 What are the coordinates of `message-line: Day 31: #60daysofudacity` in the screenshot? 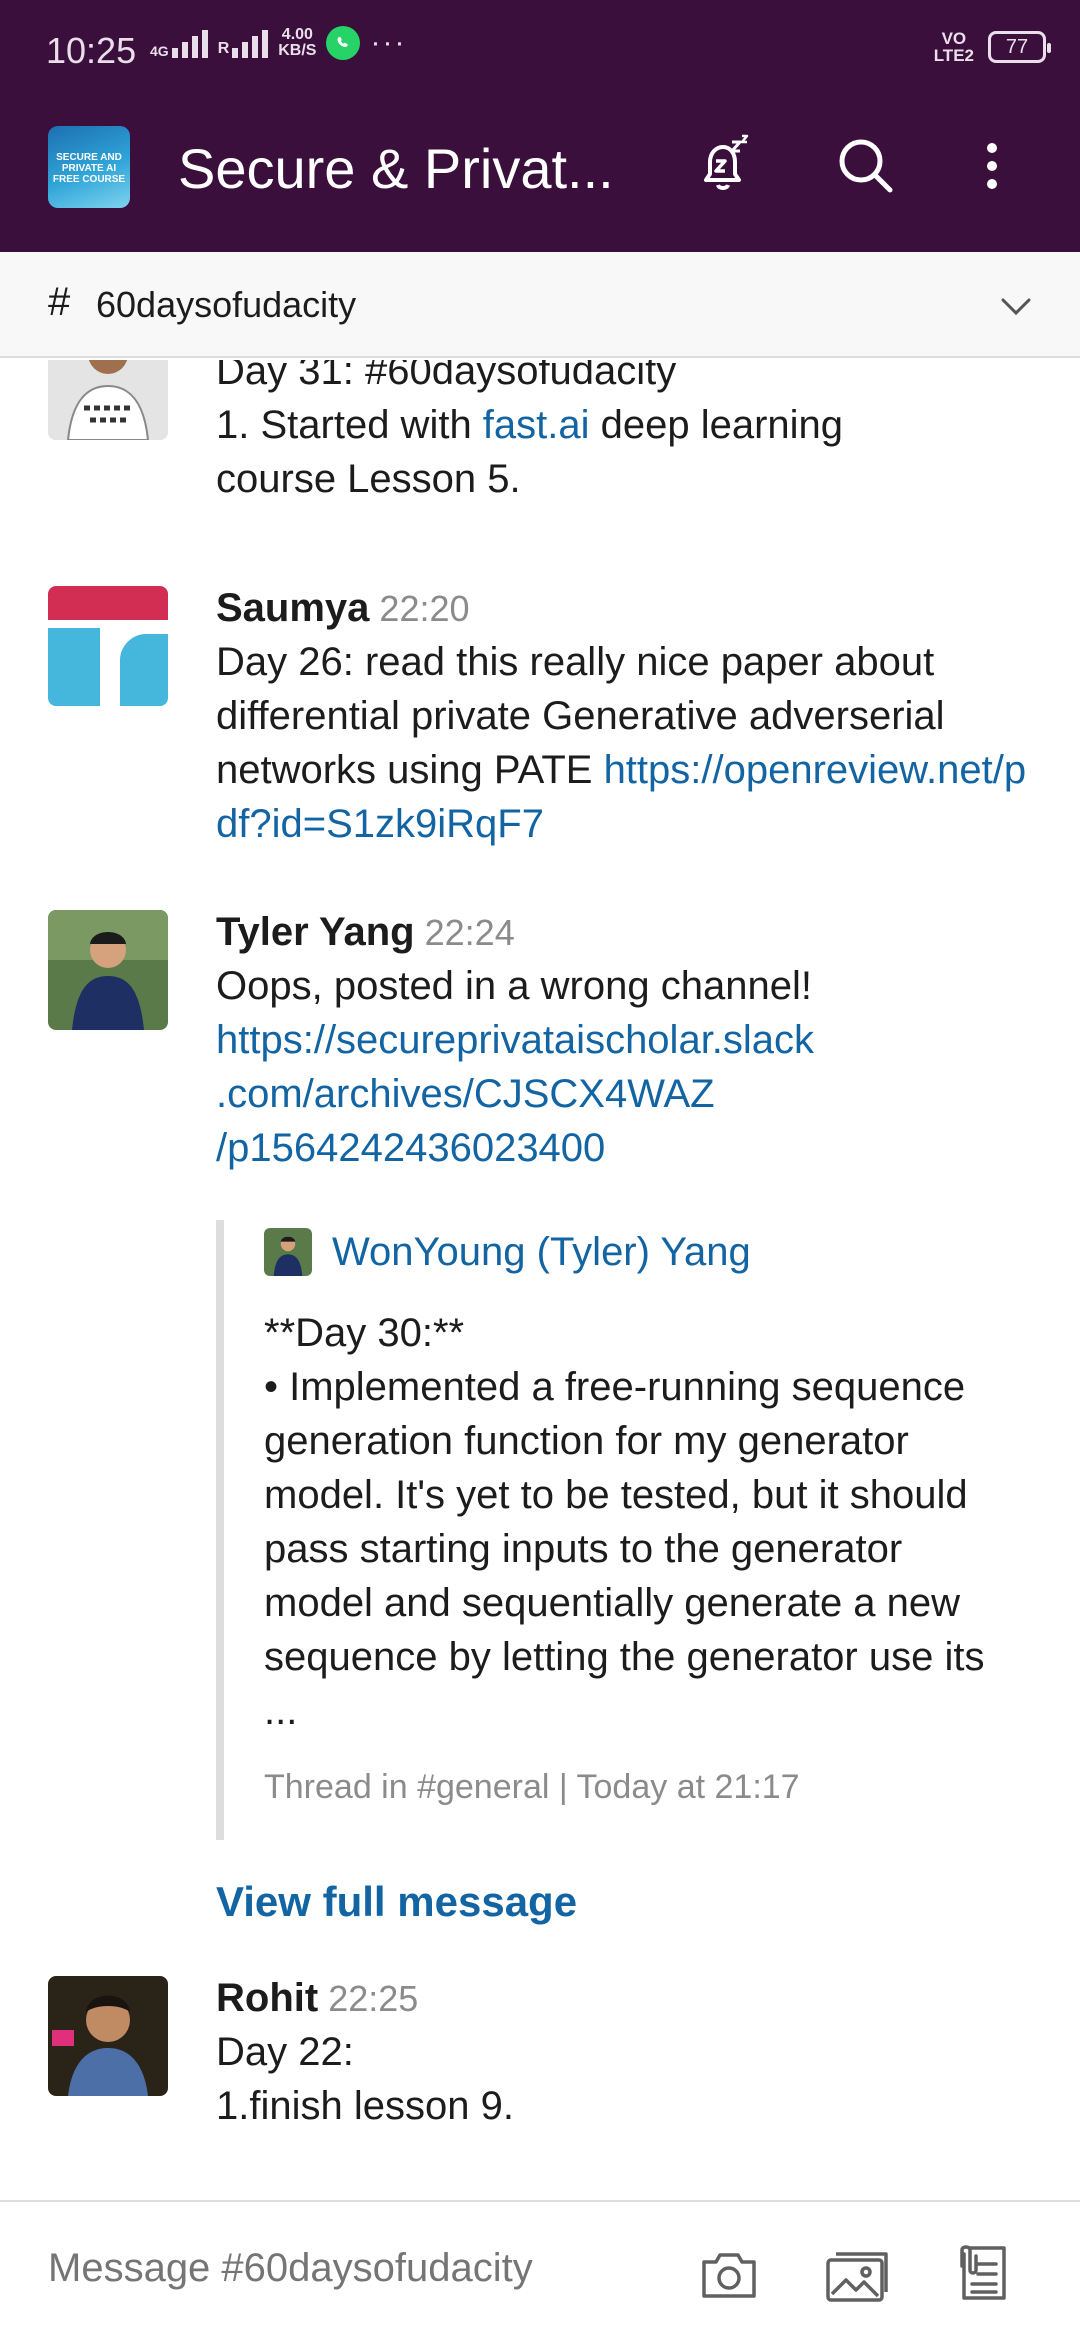 It's located at (446, 376).